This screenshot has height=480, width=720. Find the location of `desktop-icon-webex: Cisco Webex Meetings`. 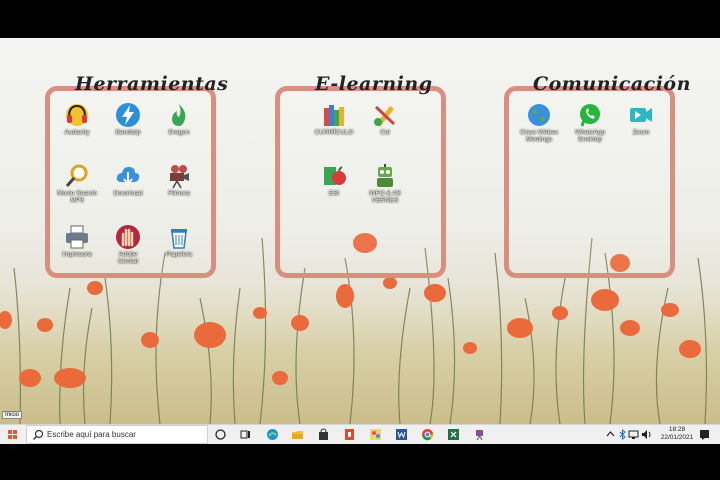

desktop-icon-webex: Cisco Webex Meetings is located at coordinates (539, 122).